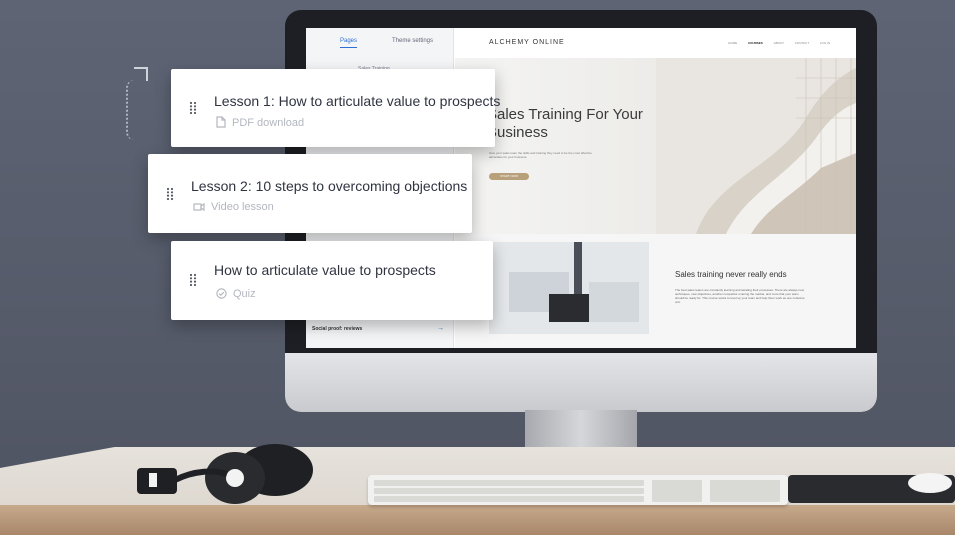 Image resolution: width=955 pixels, height=535 pixels. Describe the element at coordinates (509, 176) in the screenshot. I see `hero-cta-button: START NOW` at that location.